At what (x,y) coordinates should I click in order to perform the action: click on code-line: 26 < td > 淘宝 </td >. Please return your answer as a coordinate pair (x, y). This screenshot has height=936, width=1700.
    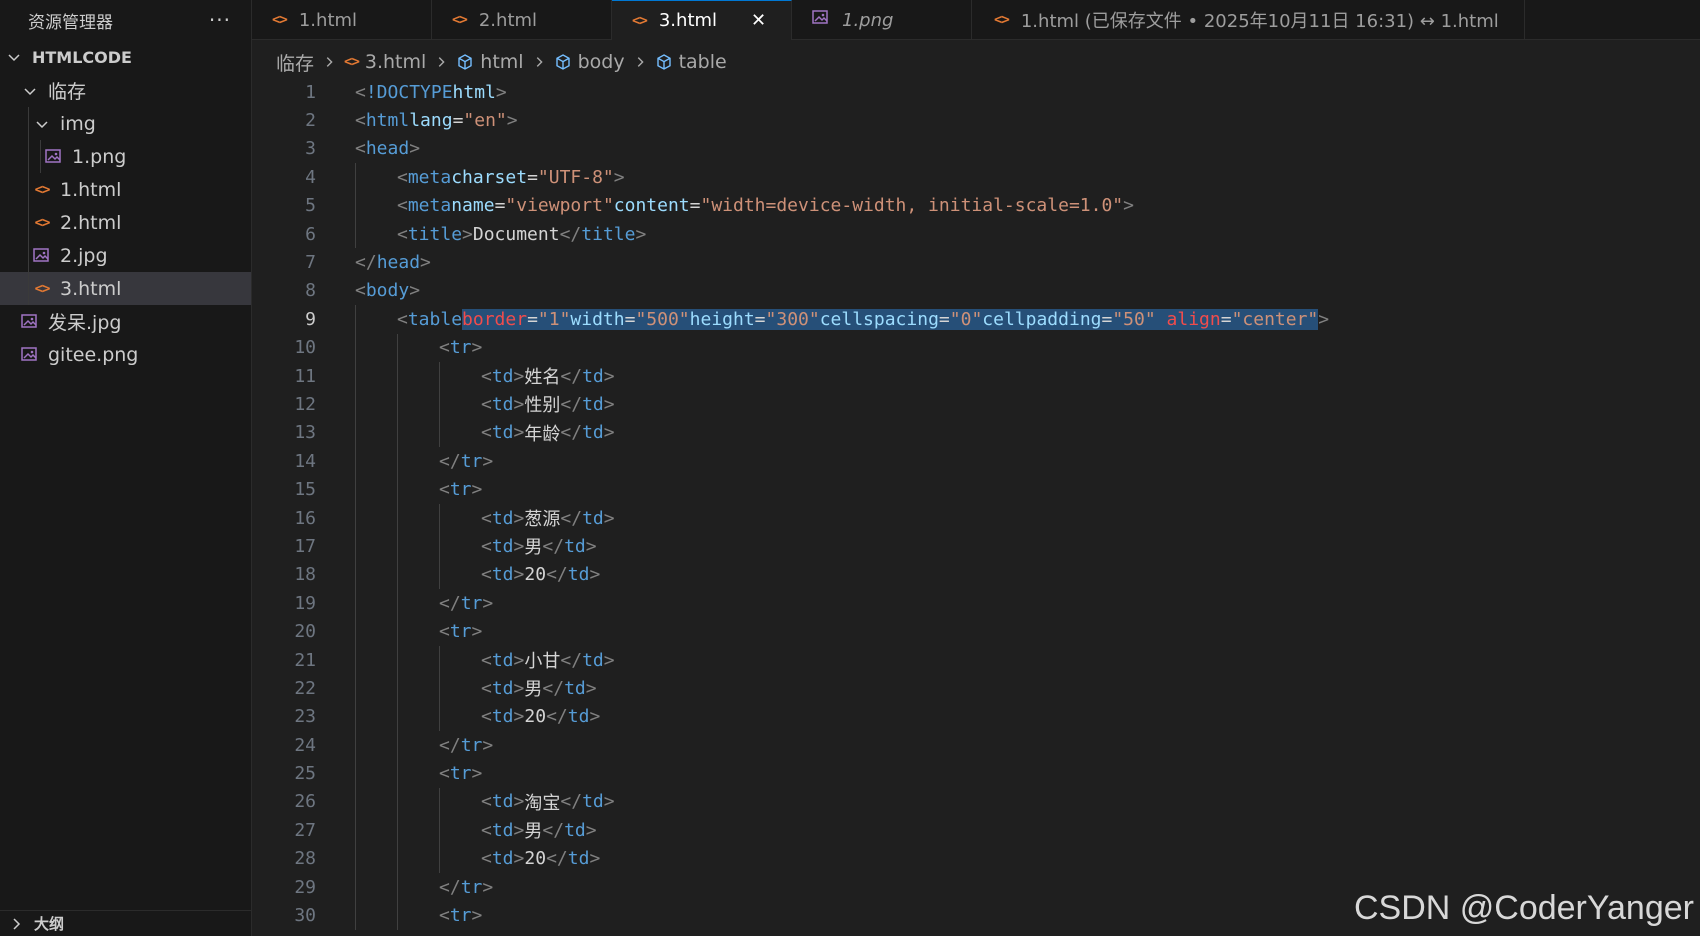
    Looking at the image, I should click on (976, 802).